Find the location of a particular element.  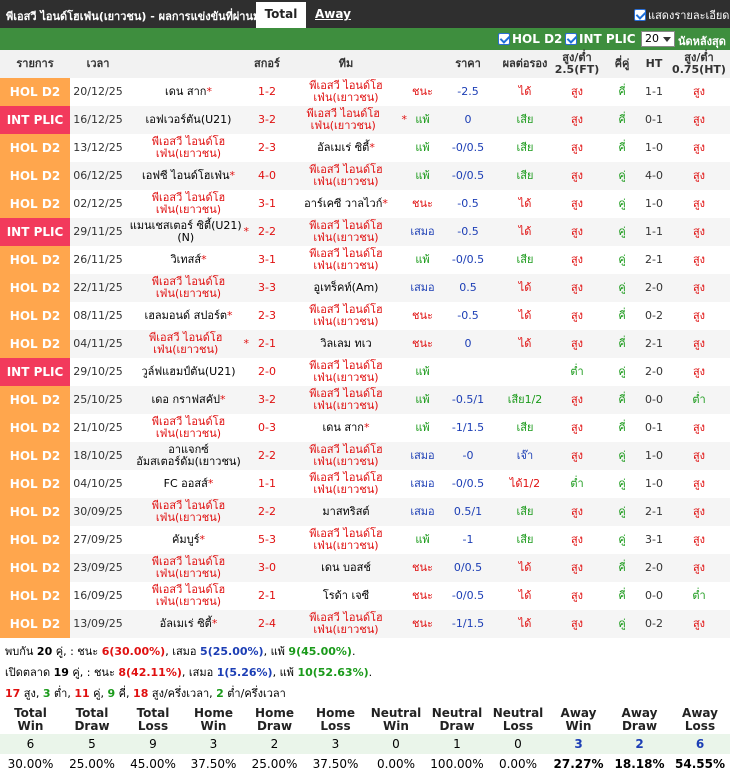

away-team: โรด้า เจซี is located at coordinates (346, 596).